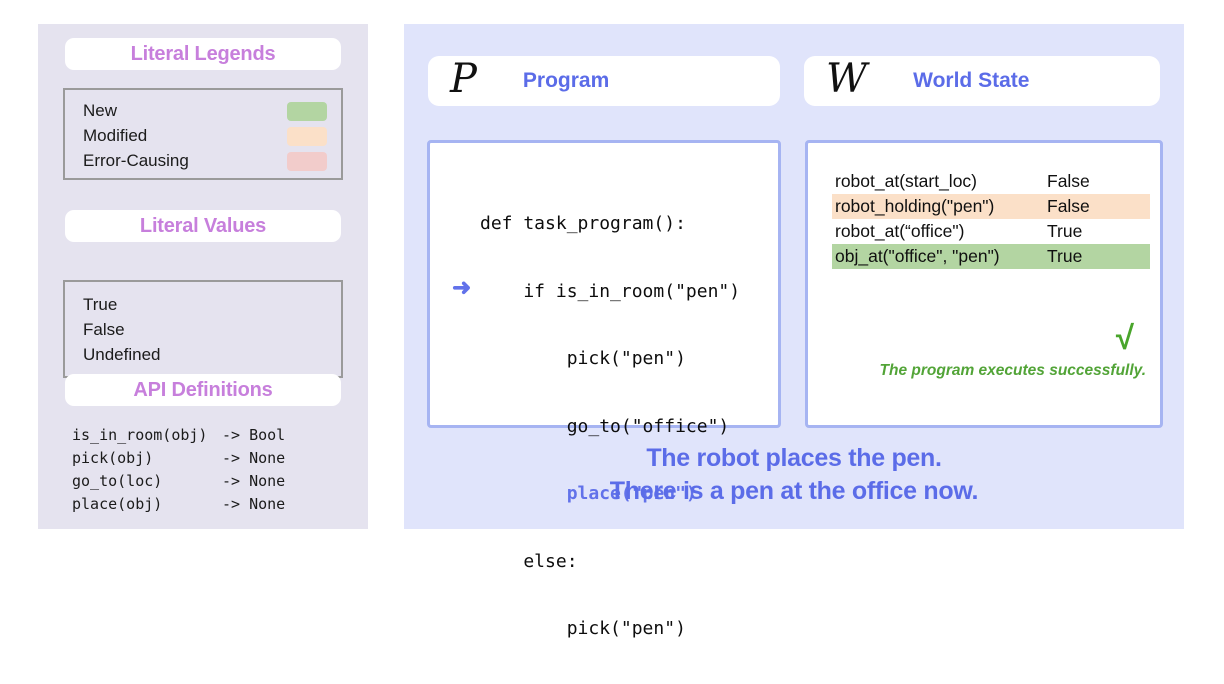 This screenshot has height=684, width=1224. I want to click on api-signature: is_in_room(obj), so click(140, 435).